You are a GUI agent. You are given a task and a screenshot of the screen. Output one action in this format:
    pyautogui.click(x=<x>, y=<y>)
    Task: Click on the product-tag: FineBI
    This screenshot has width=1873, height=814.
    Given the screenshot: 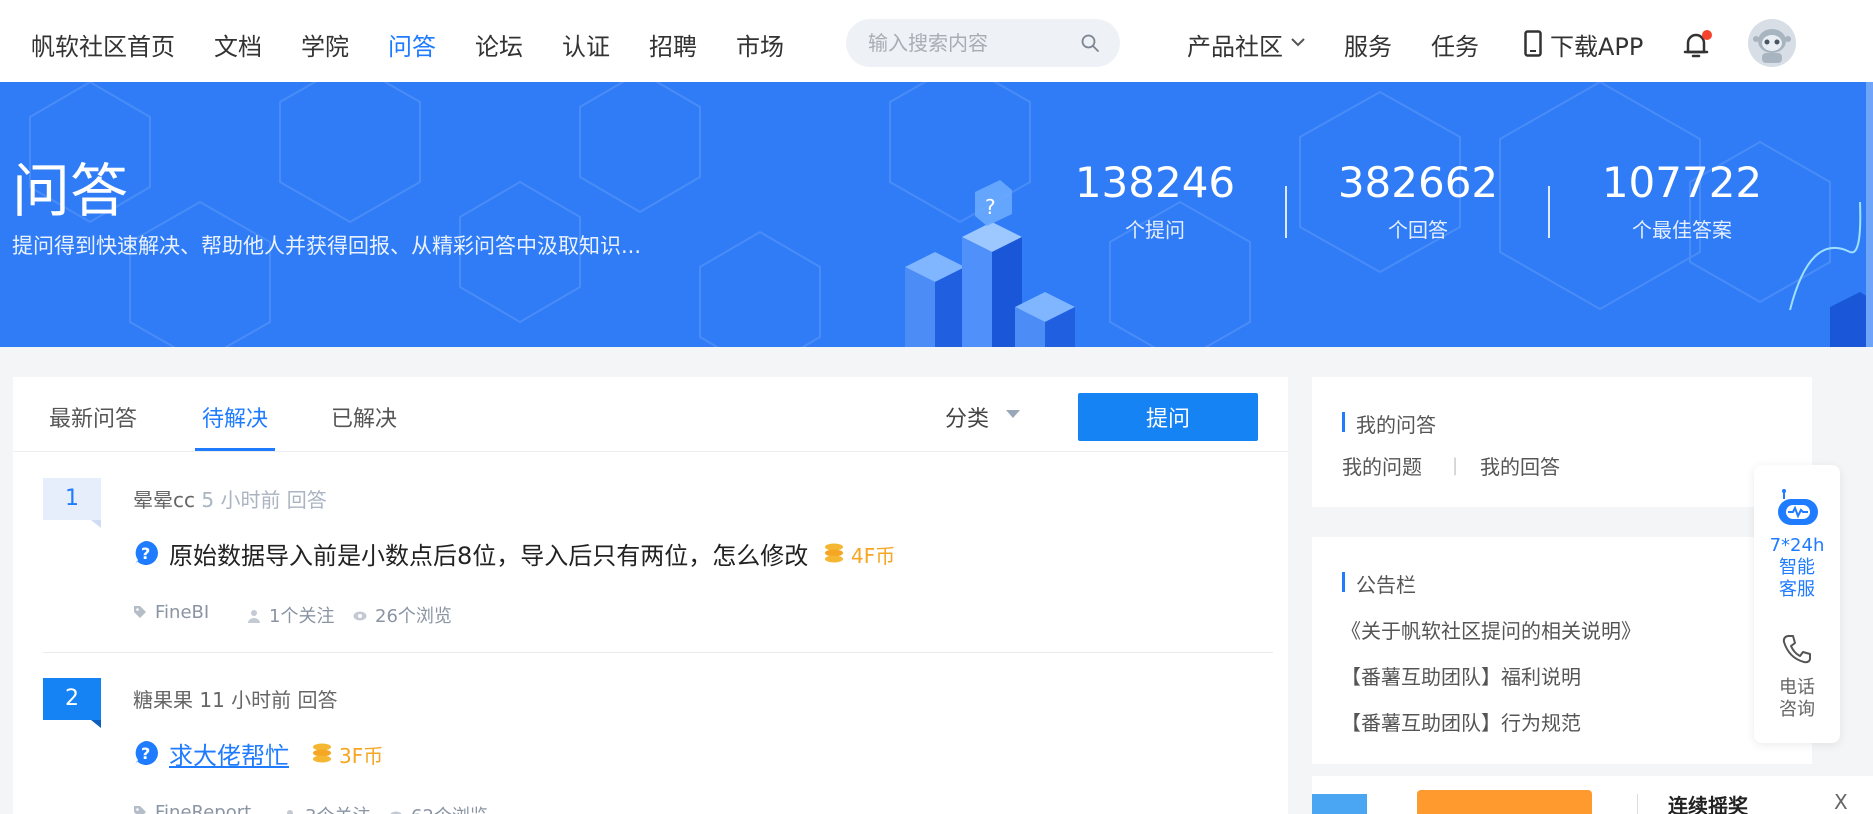 What is the action you would take?
    pyautogui.click(x=171, y=612)
    